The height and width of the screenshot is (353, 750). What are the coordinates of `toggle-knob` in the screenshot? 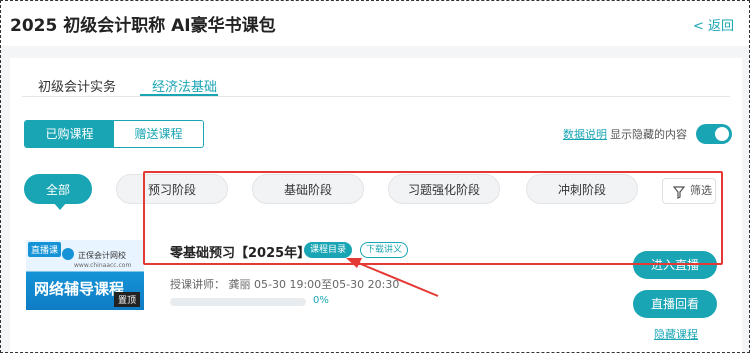 It's located at (722, 134).